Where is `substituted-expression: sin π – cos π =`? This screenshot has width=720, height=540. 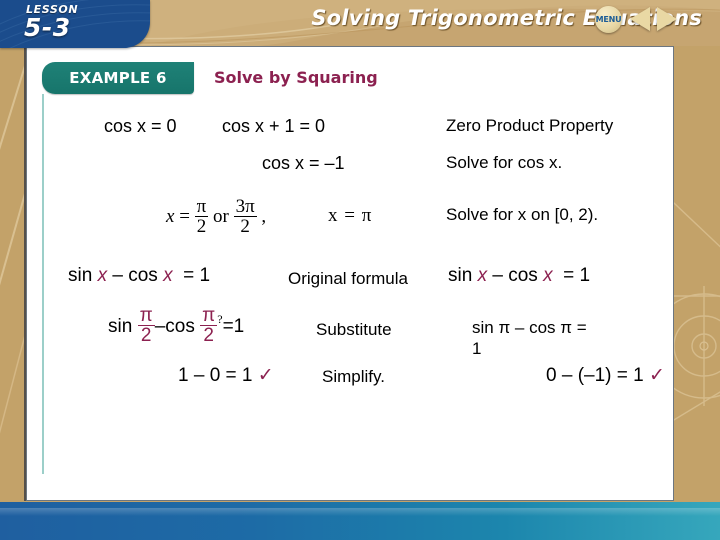
substituted-expression: sin π – cos π = is located at coordinates (529, 327).